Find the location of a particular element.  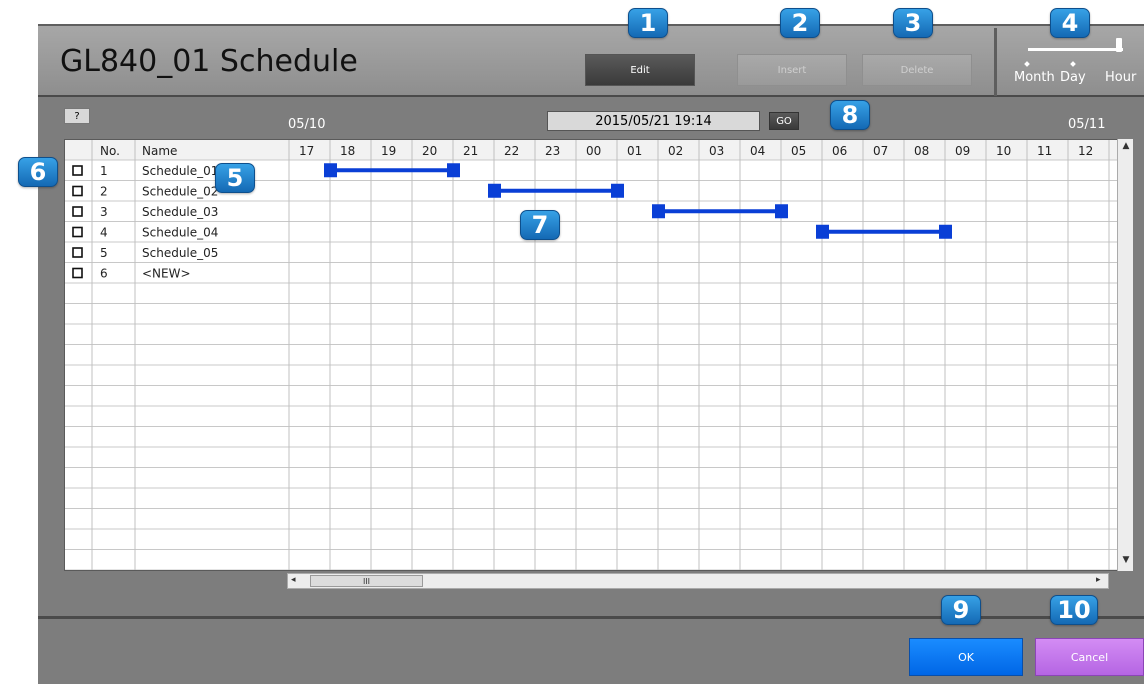

row-name: Schedule_01 is located at coordinates (180, 171).